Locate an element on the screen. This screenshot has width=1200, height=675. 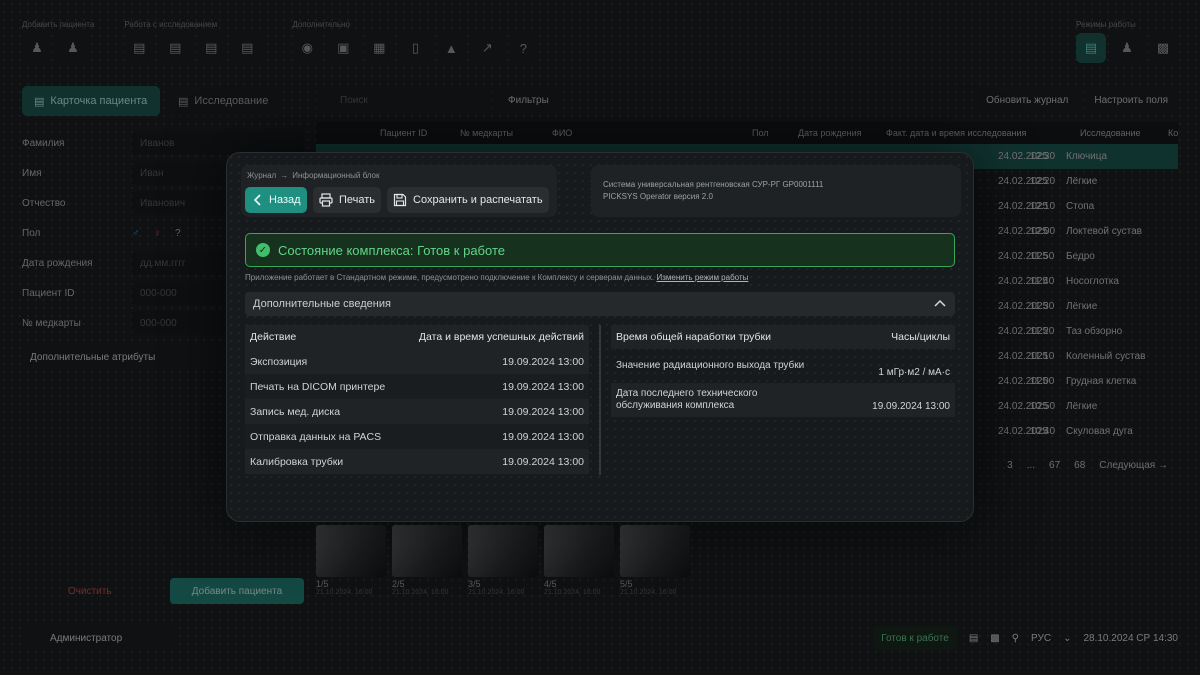
configure-fields-button: Настроить поля is located at coordinates (1131, 100).